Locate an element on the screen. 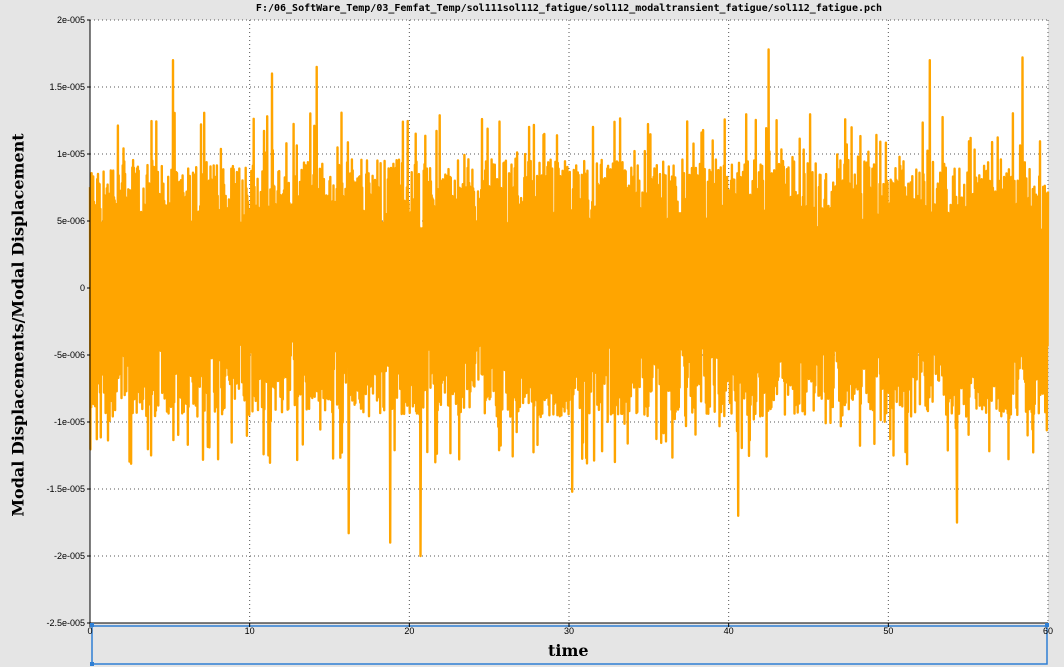 Image resolution: width=1064 pixels, height=667 pixels. y-tick-label: 2e-005 is located at coordinates (71, 20).